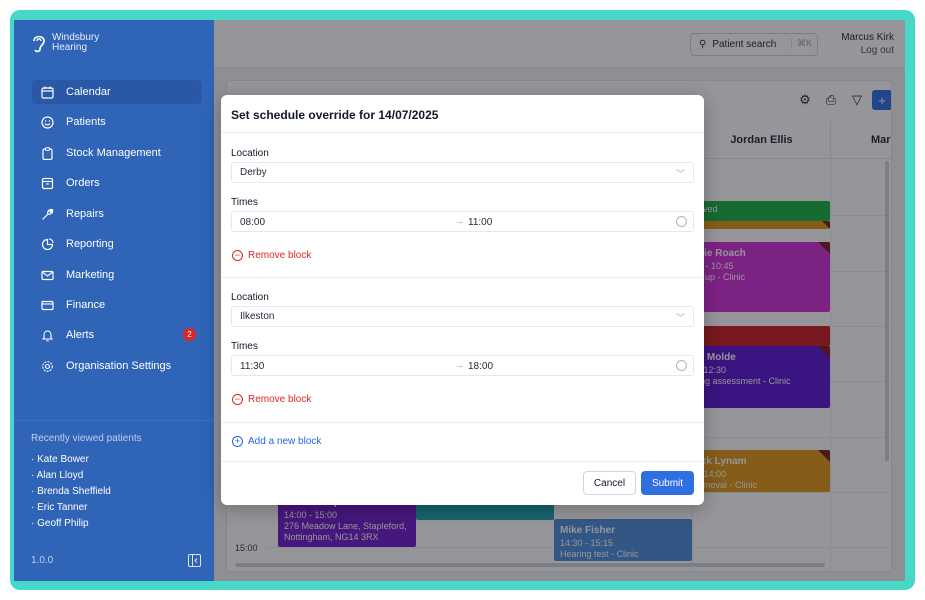 The image size is (925, 600). I want to click on end-time: 11:00, so click(480, 222).